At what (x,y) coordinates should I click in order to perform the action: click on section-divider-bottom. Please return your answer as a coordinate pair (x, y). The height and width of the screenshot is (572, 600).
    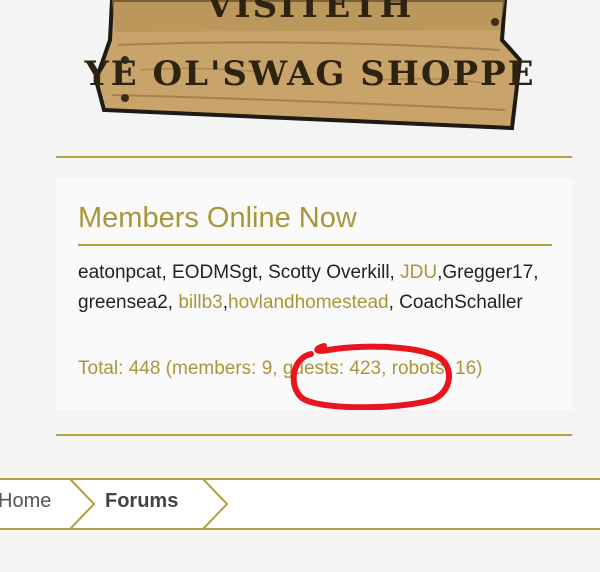
    Looking at the image, I should click on (314, 435).